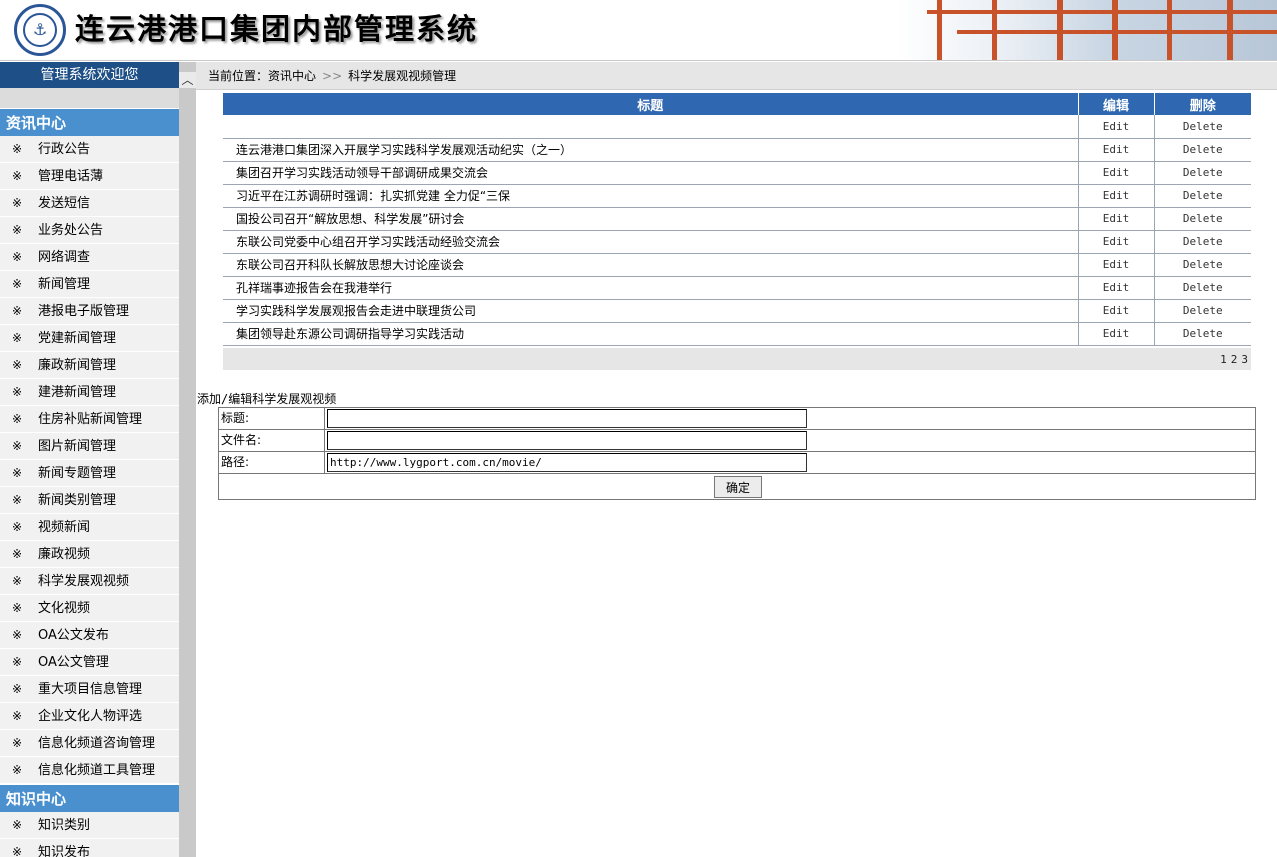 Image resolution: width=1277 pixels, height=857 pixels. What do you see at coordinates (651, 104) in the screenshot?
I see `column-header-title: 标题` at bounding box center [651, 104].